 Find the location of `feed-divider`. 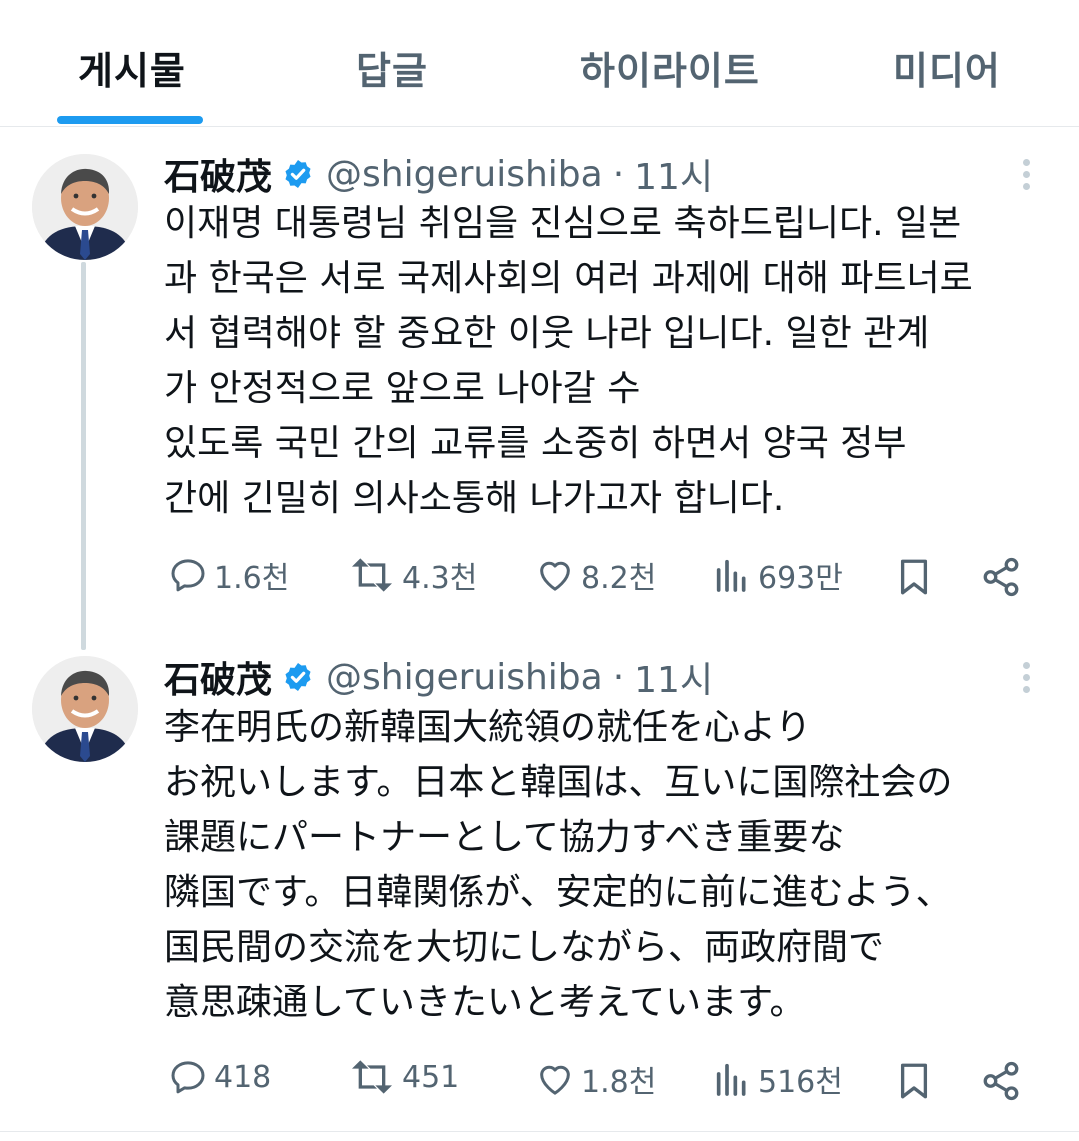

feed-divider is located at coordinates (539, 1131).